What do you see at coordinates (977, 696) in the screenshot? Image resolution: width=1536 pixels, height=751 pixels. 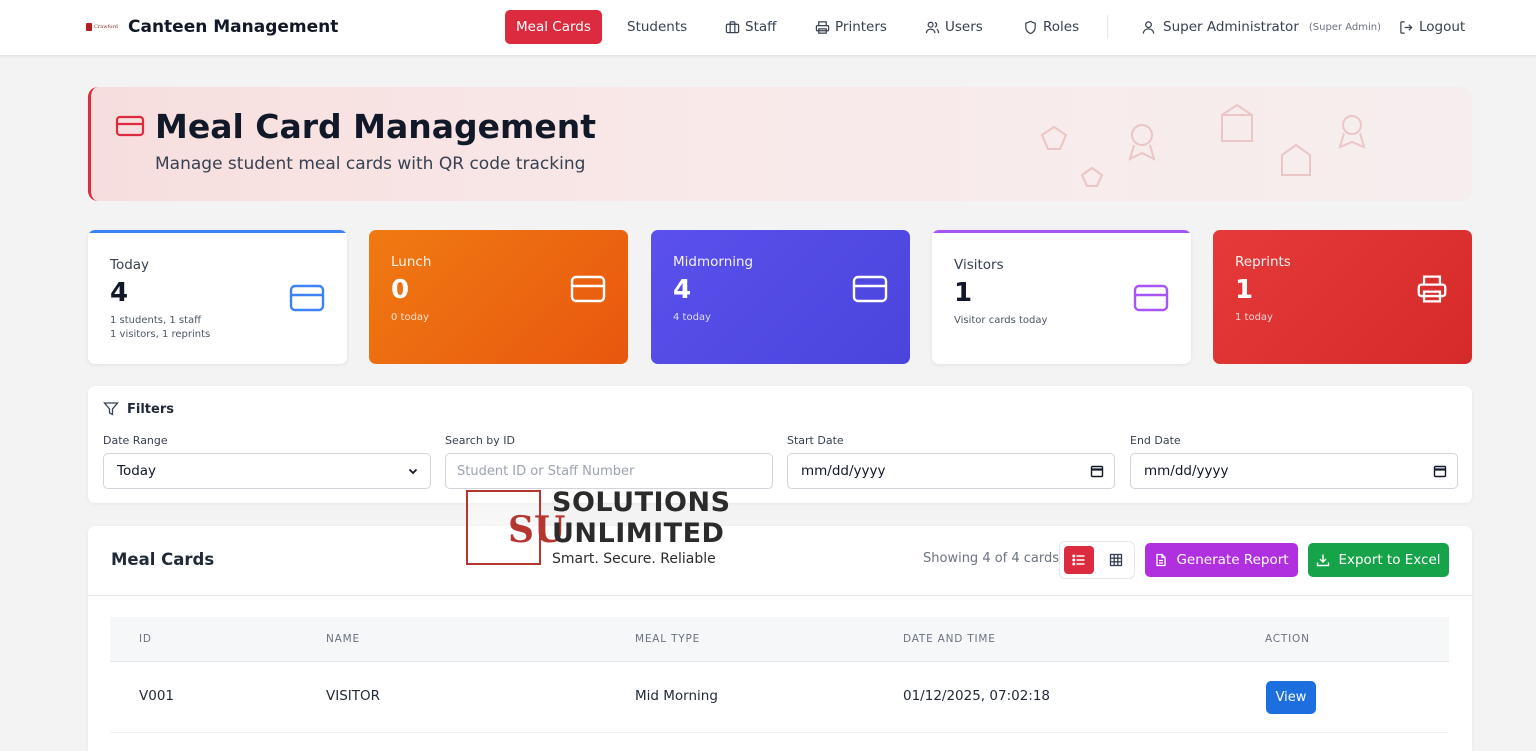 I see `cell-date-time: 01/12/2025, 07:02:18` at bounding box center [977, 696].